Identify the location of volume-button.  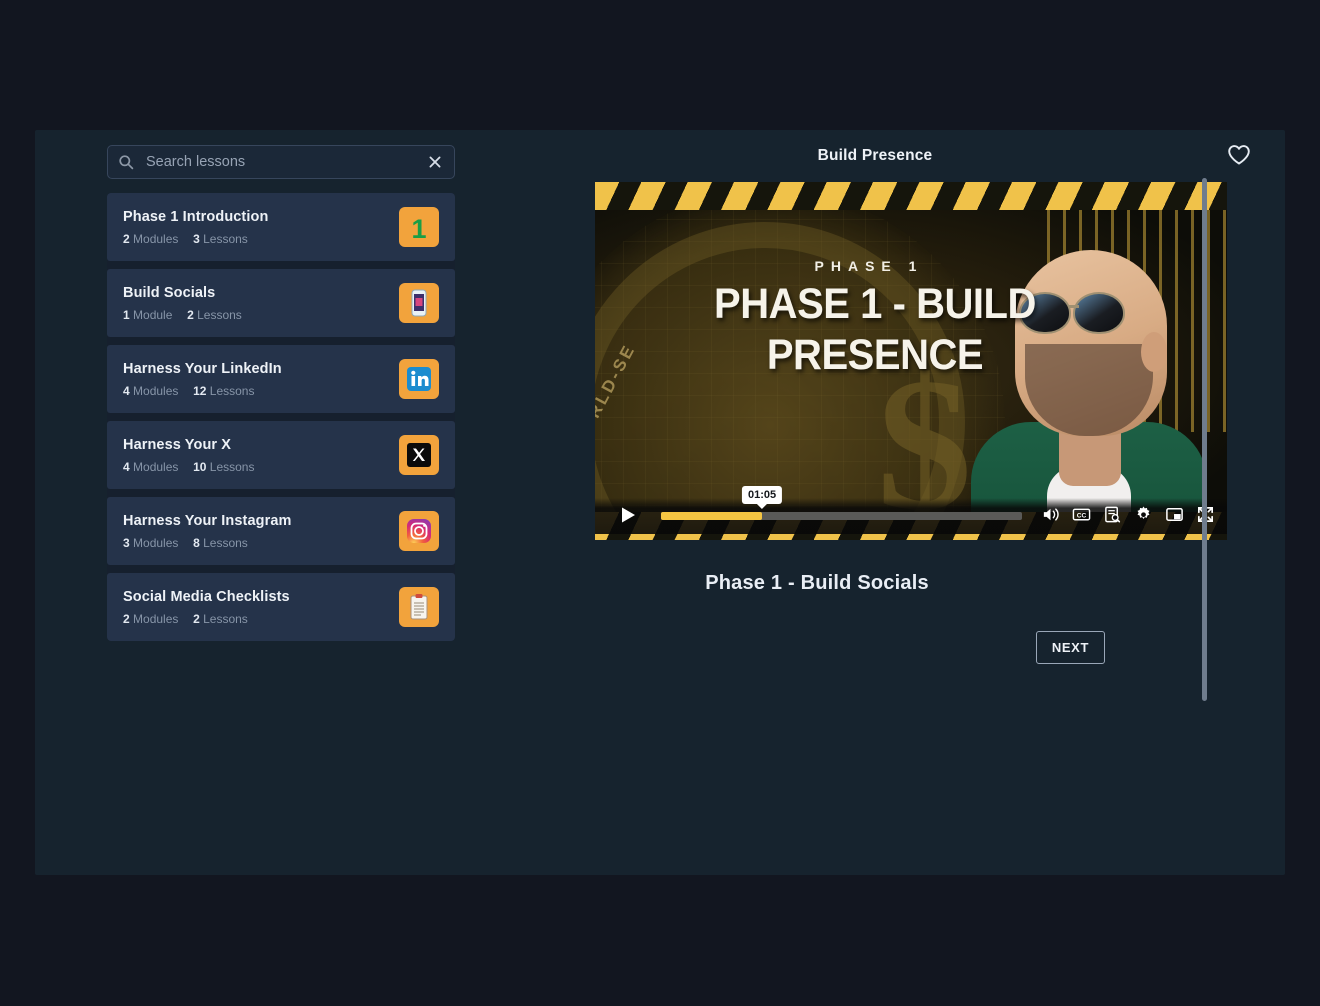
(1050, 516).